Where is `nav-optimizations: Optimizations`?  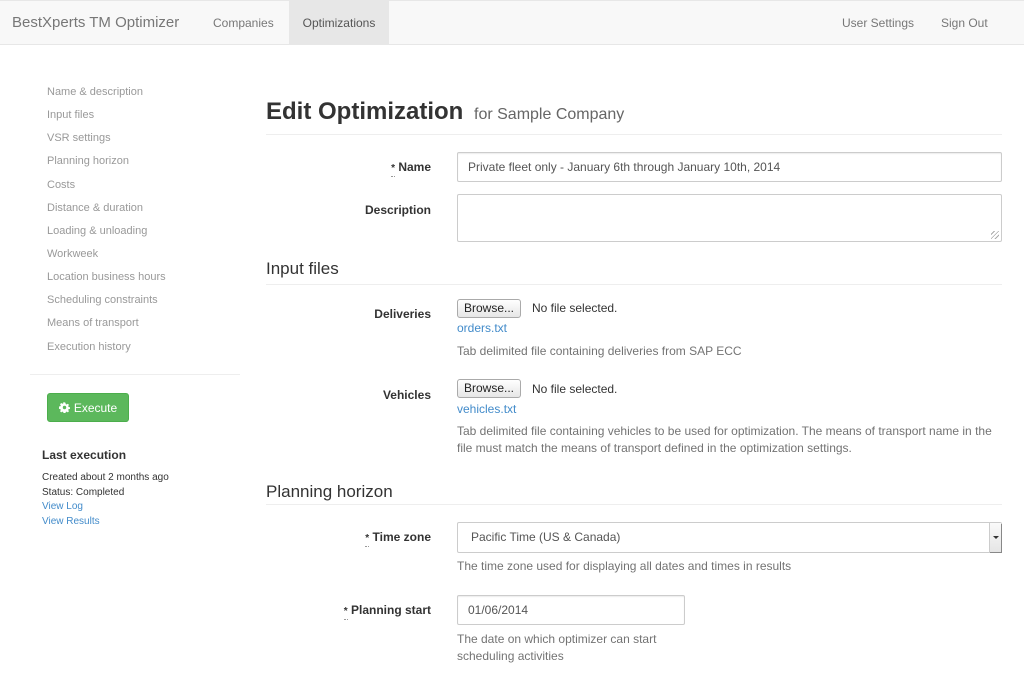
nav-optimizations: Optimizations is located at coordinates (339, 23).